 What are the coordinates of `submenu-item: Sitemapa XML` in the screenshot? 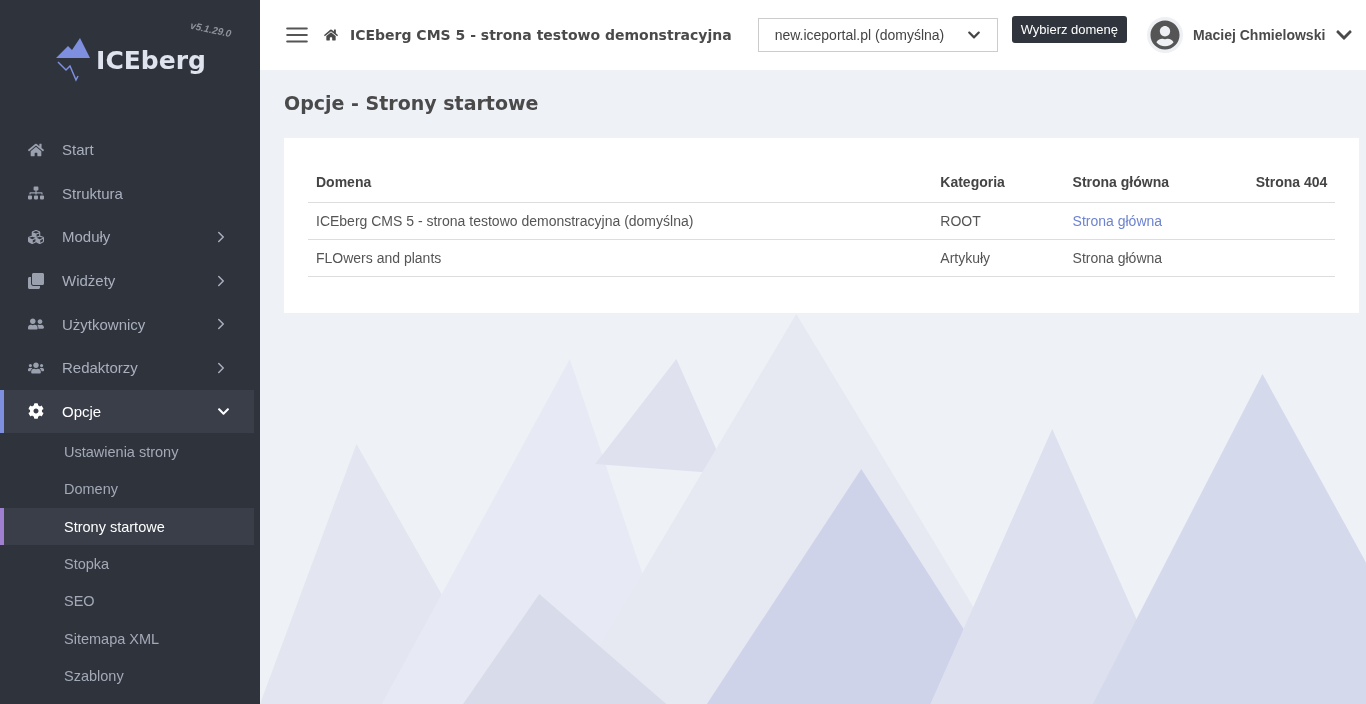 It's located at (127, 639).